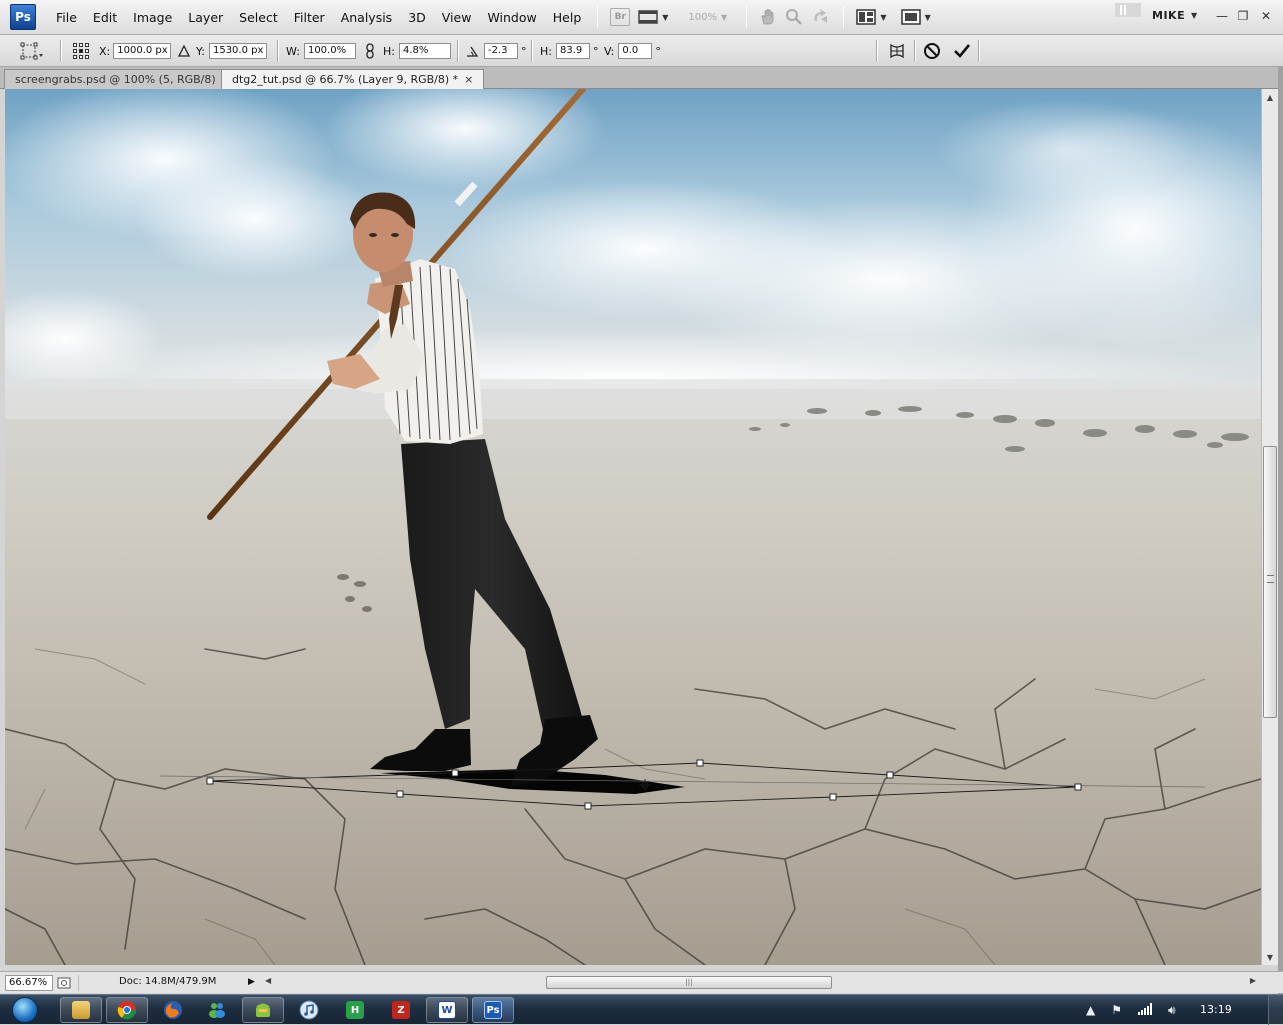  Describe the element at coordinates (401, 1010) in the screenshot. I see `taskbar-filezilla: Z` at that location.